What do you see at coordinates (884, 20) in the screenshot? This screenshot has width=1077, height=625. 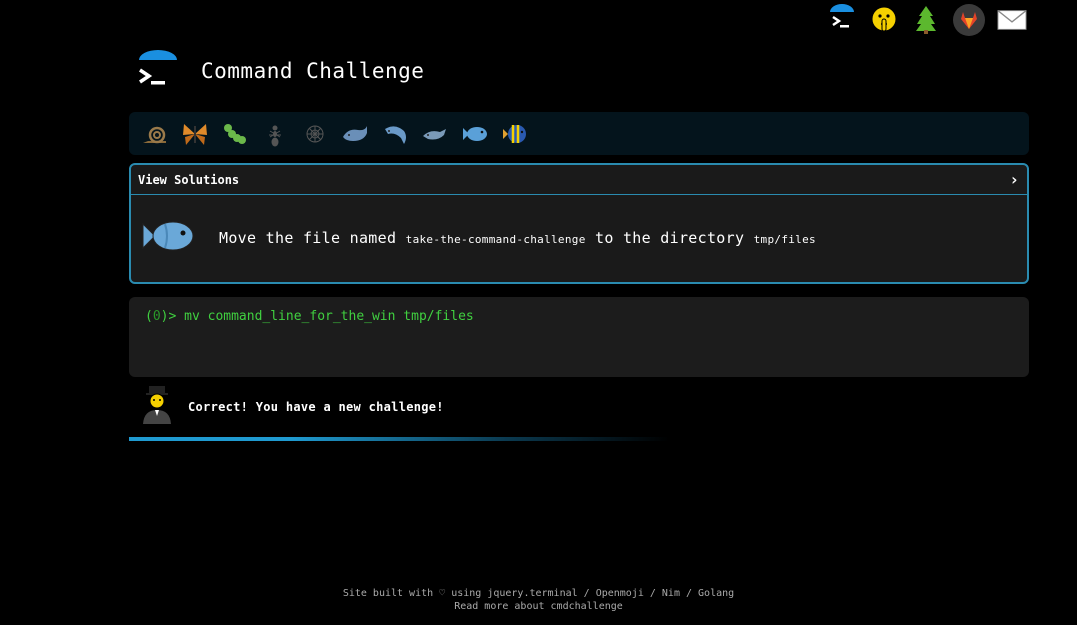 I see `shushing-face-icon` at bounding box center [884, 20].